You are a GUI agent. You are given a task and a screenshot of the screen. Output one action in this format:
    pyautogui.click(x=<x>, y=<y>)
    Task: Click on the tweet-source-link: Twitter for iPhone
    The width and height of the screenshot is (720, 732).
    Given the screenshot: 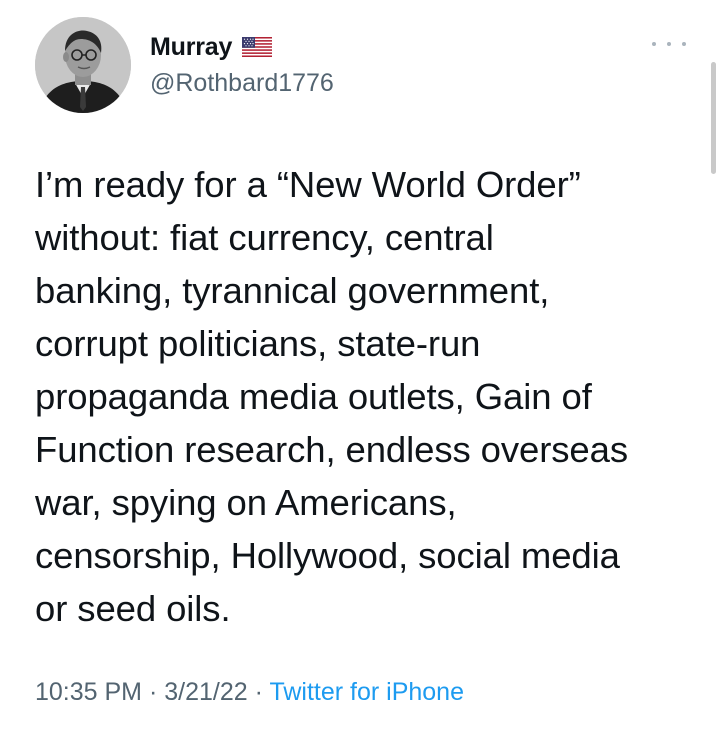 What is the action you would take?
    pyautogui.click(x=366, y=692)
    